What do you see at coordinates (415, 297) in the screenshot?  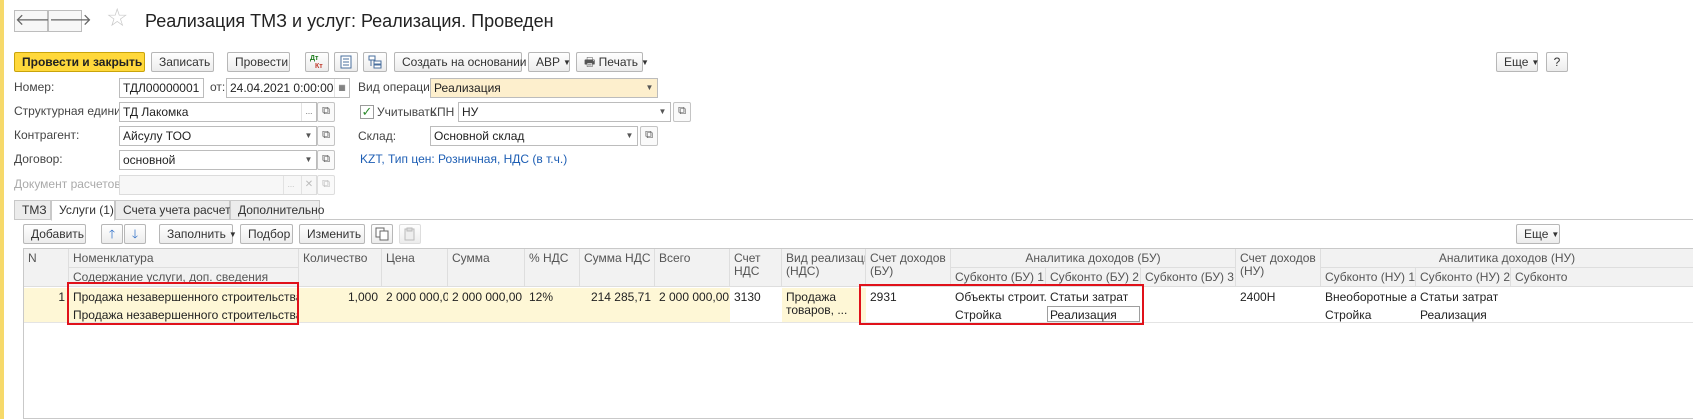 I see `price-cell: 2 000 000,00` at bounding box center [415, 297].